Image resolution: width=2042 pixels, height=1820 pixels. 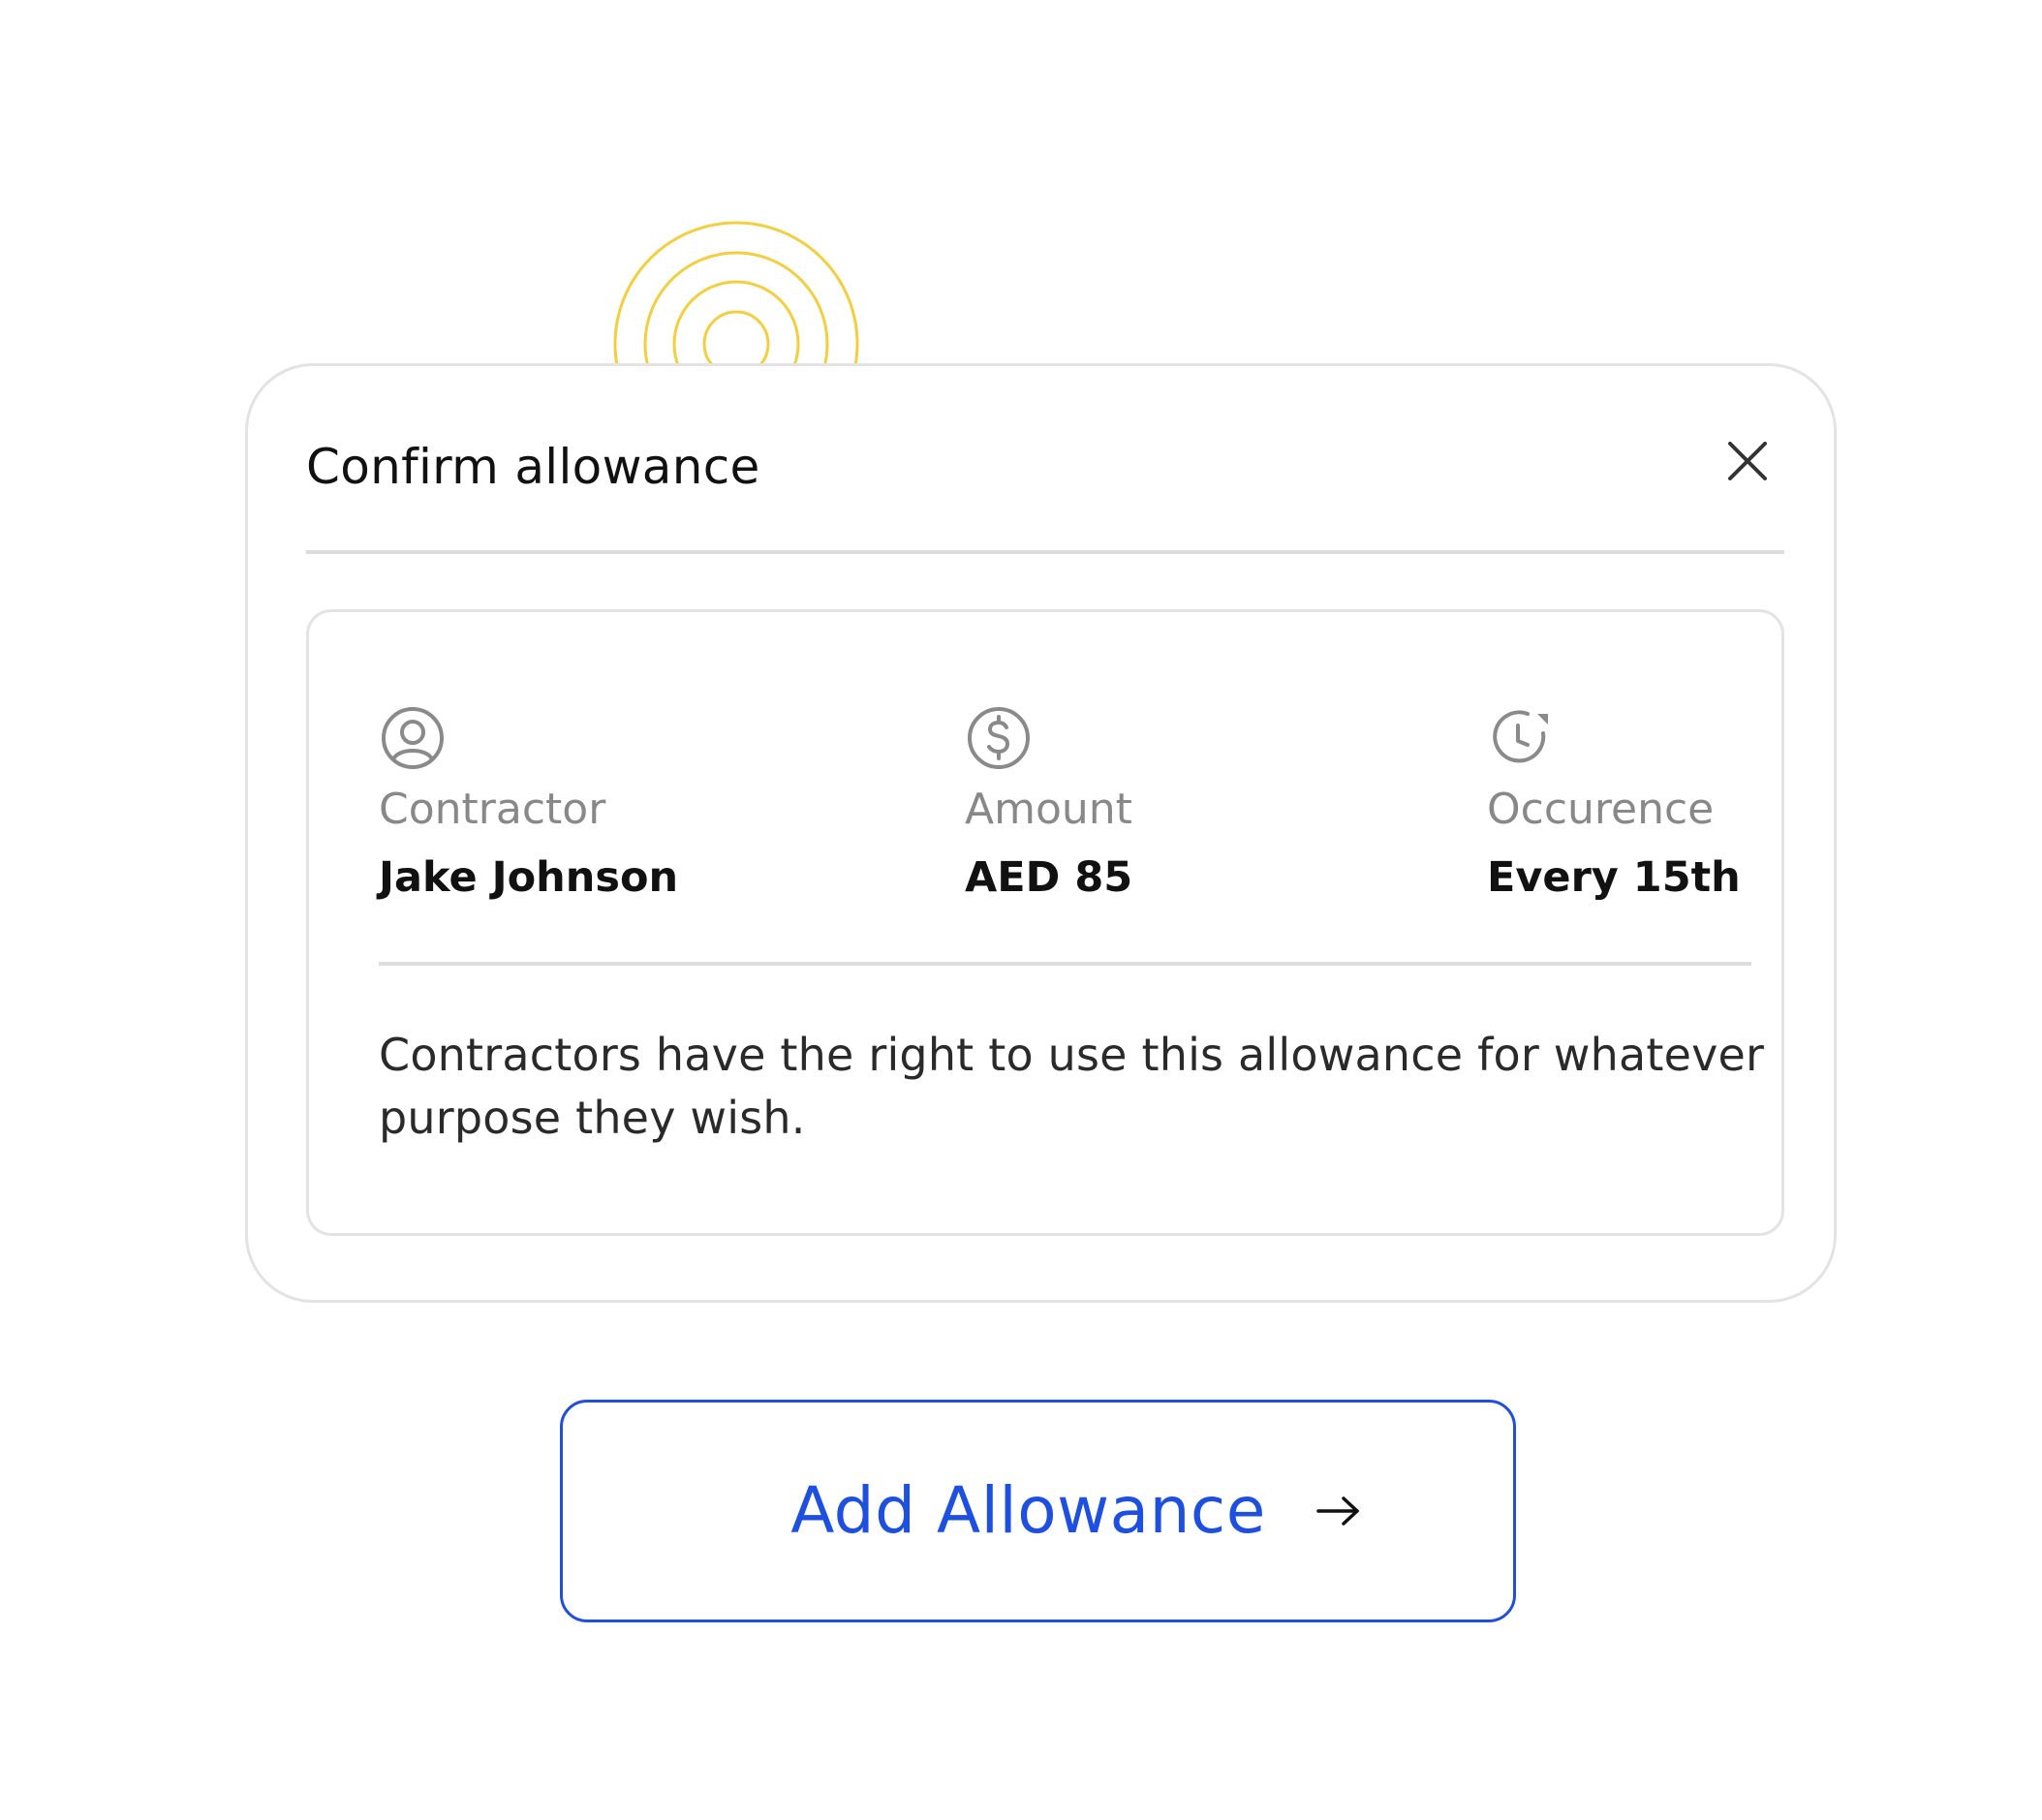 What do you see at coordinates (492, 810) in the screenshot?
I see `detail-label: Contractor` at bounding box center [492, 810].